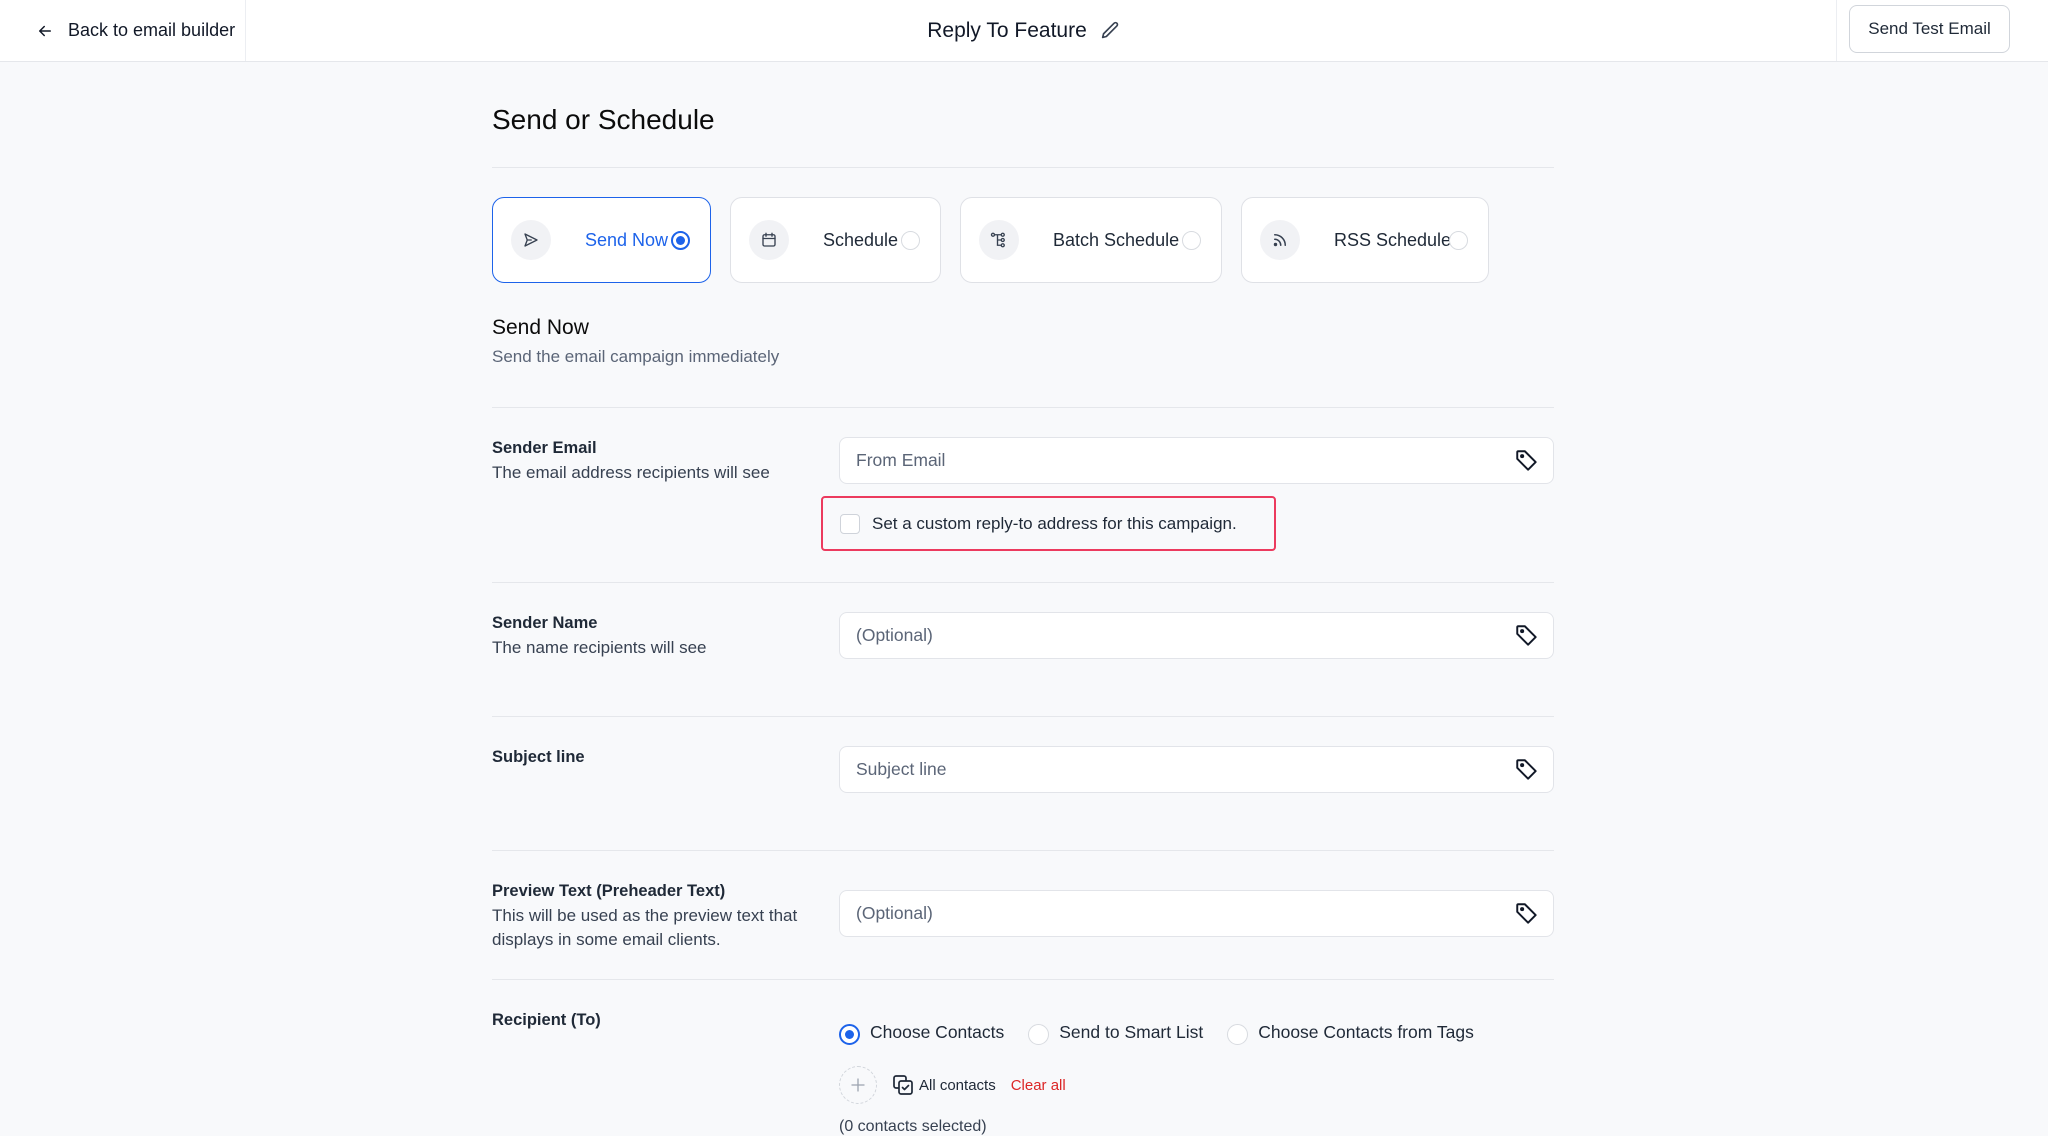 This screenshot has width=2048, height=1136. I want to click on batch-tree-icon, so click(997, 240).